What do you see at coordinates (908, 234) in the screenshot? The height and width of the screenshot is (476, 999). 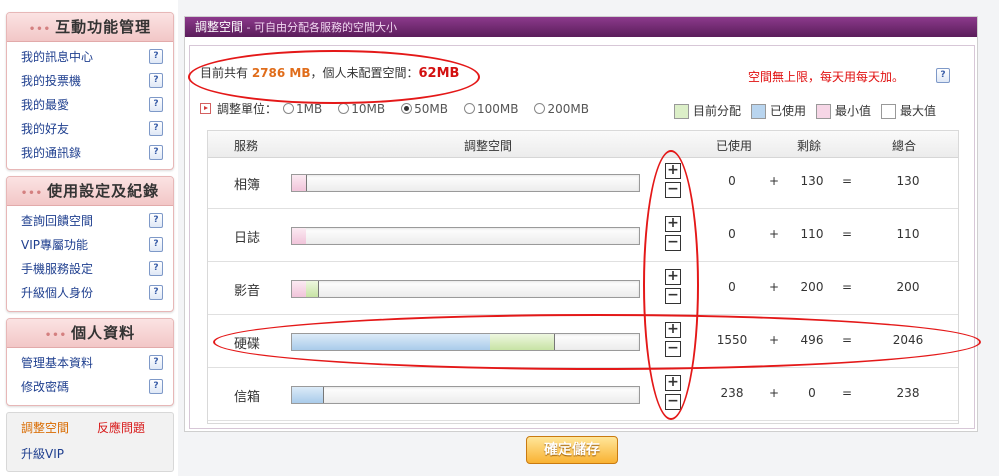 I see `total-value: 110` at bounding box center [908, 234].